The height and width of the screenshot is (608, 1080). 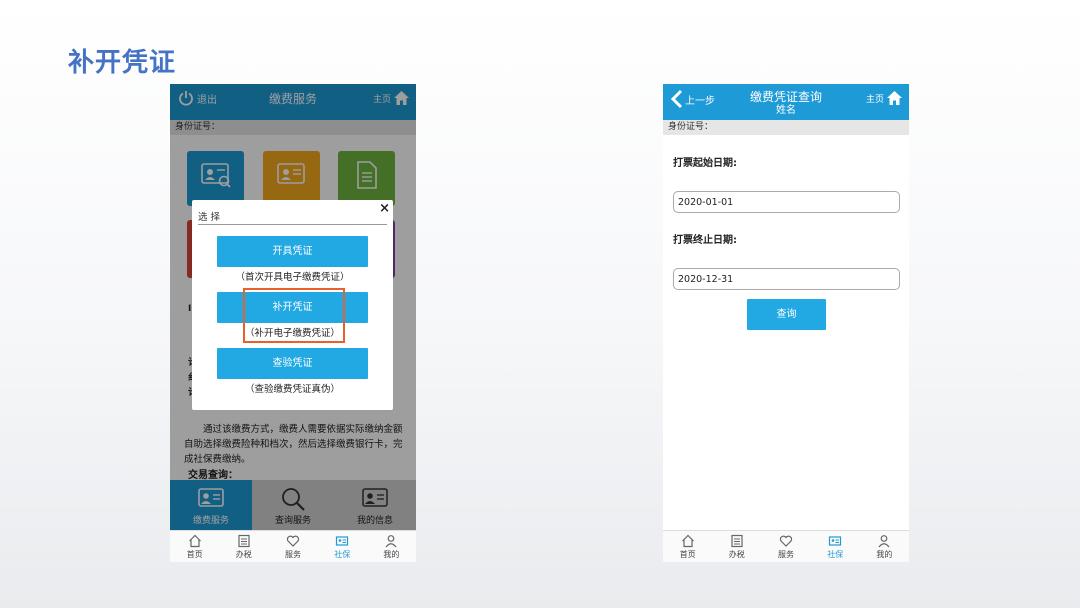 I want to click on page-subtitle-name: 姓名, so click(x=786, y=110).